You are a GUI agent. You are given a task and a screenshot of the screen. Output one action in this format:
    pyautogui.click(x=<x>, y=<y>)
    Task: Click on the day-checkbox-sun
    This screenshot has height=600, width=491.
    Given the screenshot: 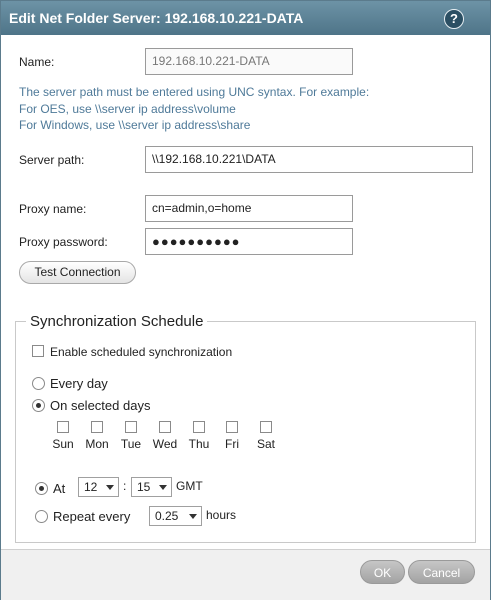 What is the action you would take?
    pyautogui.click(x=63, y=427)
    